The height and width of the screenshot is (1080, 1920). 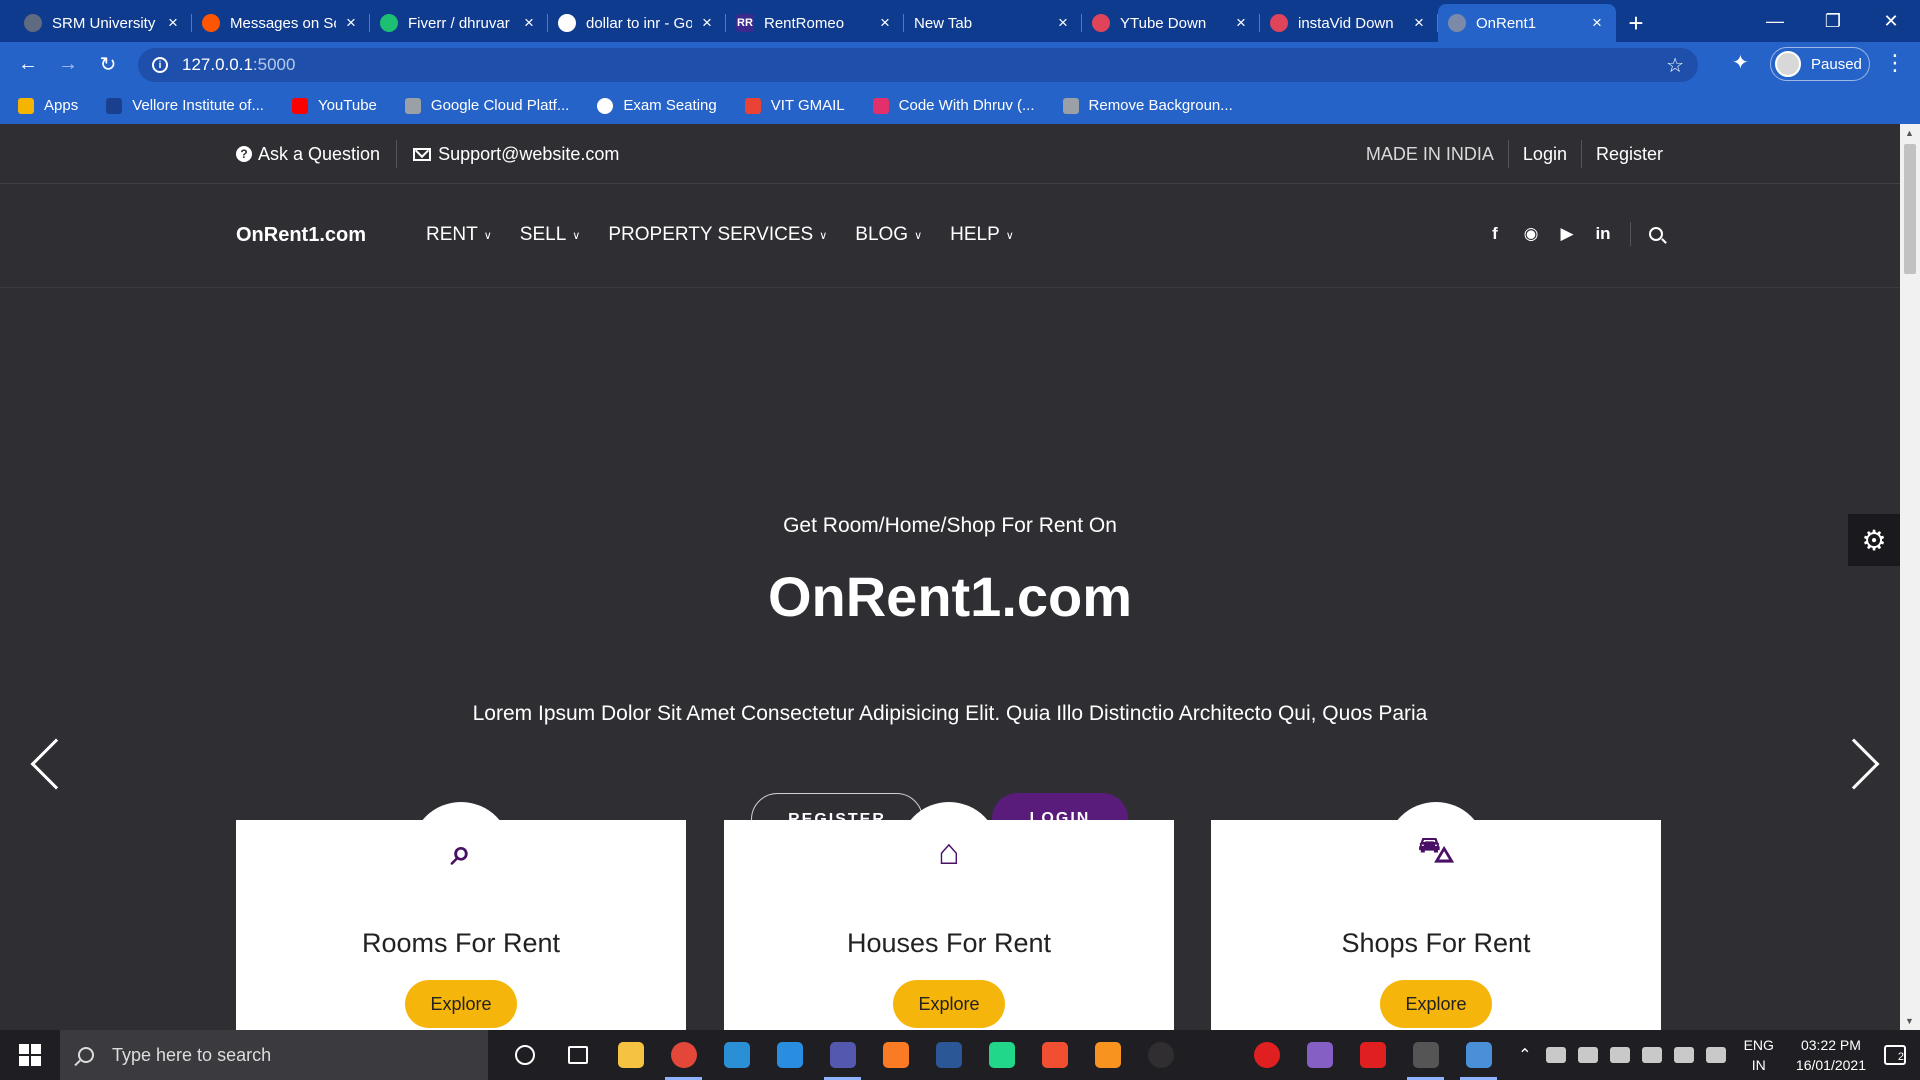 I want to click on close-window-icon: ✕, so click(x=1891, y=21).